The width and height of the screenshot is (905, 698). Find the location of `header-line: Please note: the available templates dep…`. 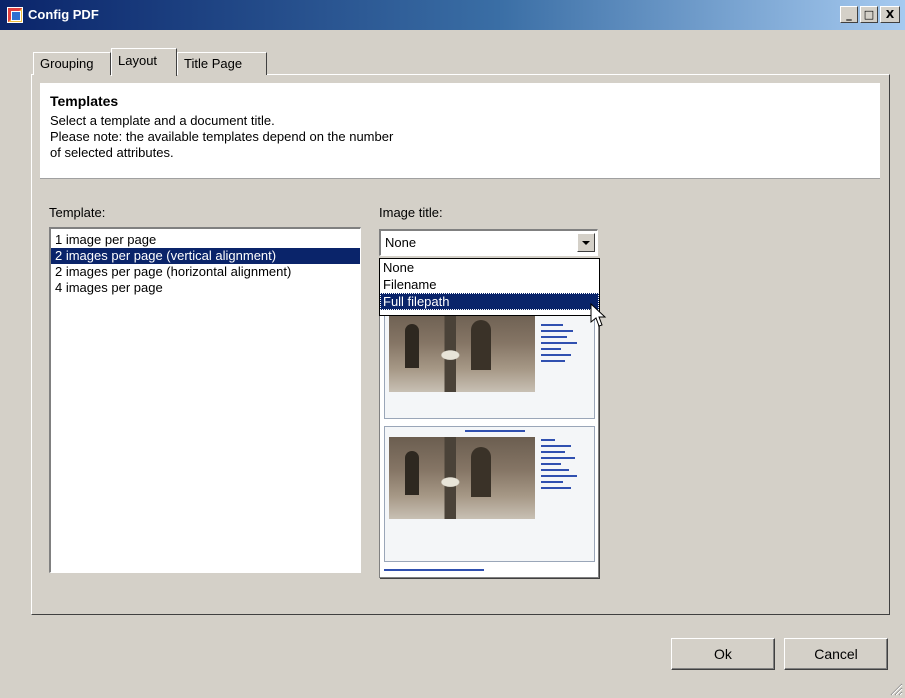

header-line: Please note: the available templates dep… is located at coordinates (222, 136).